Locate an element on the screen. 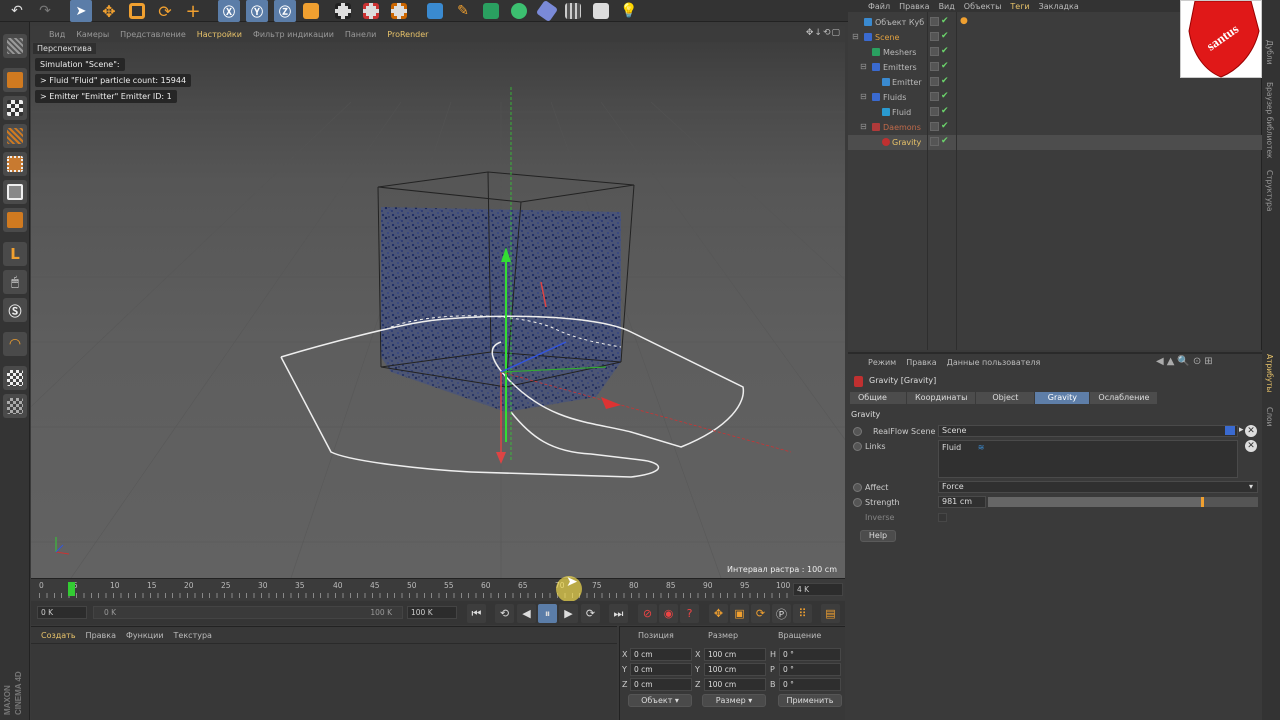 This screenshot has width=1280, height=720. time-range-slider: 0 K 100 K is located at coordinates (248, 612).